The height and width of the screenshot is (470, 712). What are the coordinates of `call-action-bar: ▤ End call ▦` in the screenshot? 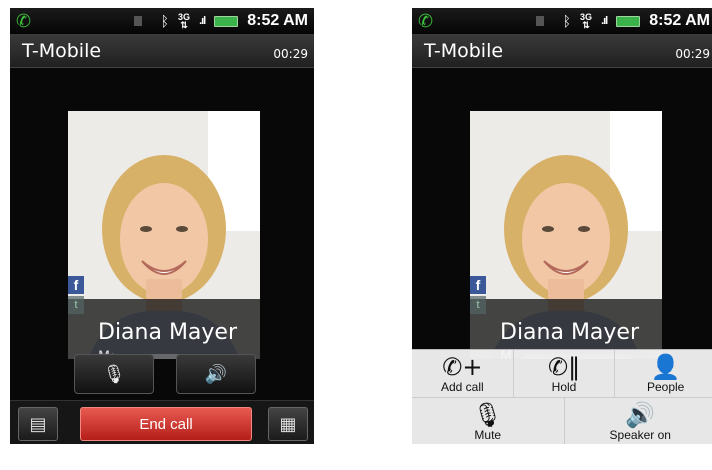 It's located at (162, 422).